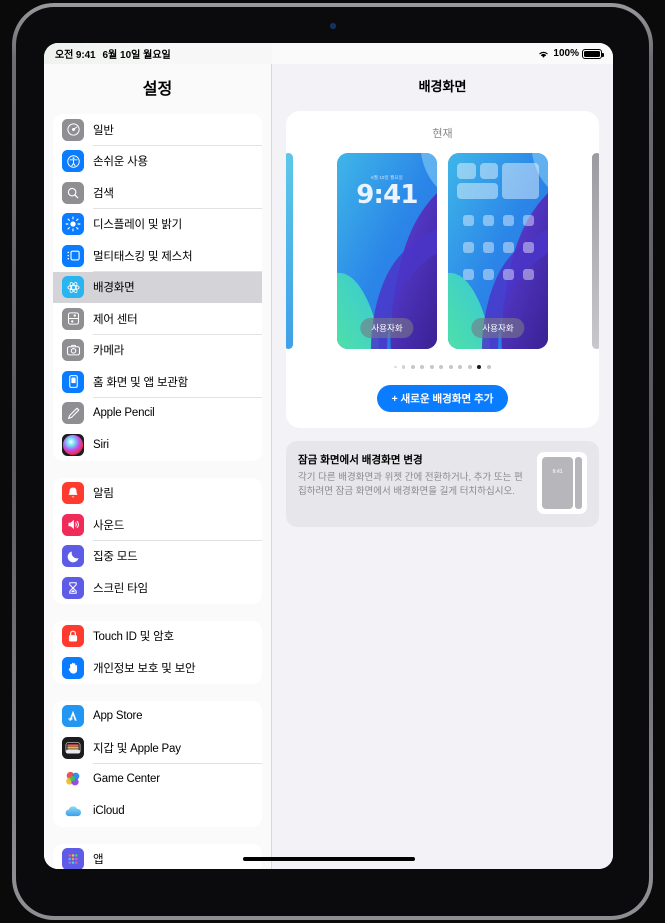 The height and width of the screenshot is (923, 665). Describe the element at coordinates (73, 129) in the screenshot. I see `gear-icon` at that location.